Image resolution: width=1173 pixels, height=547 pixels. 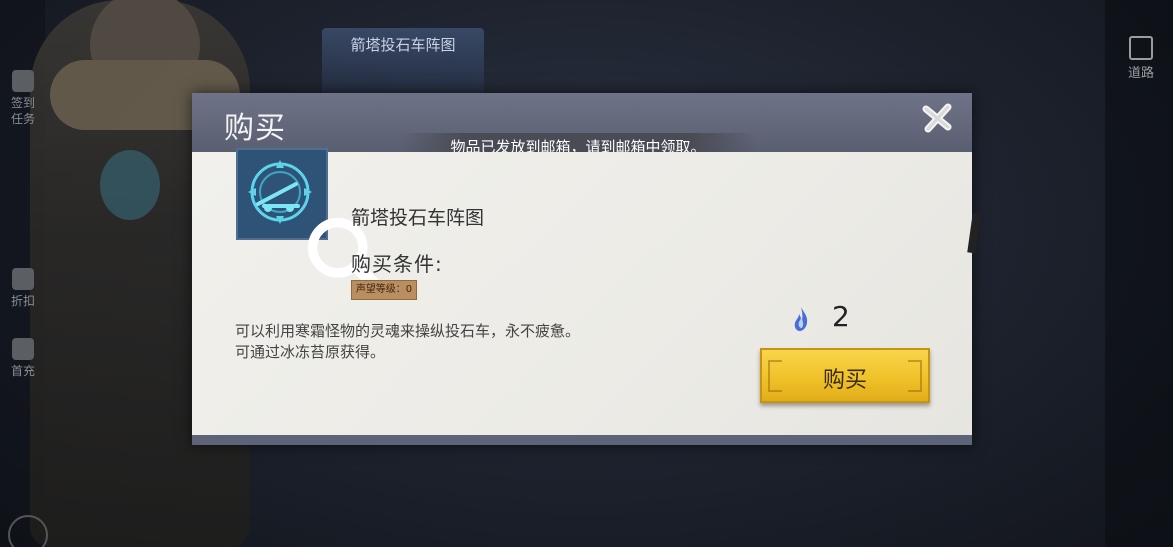 I want to click on menu-checkin: 签到 任务, so click(x=23, y=98).